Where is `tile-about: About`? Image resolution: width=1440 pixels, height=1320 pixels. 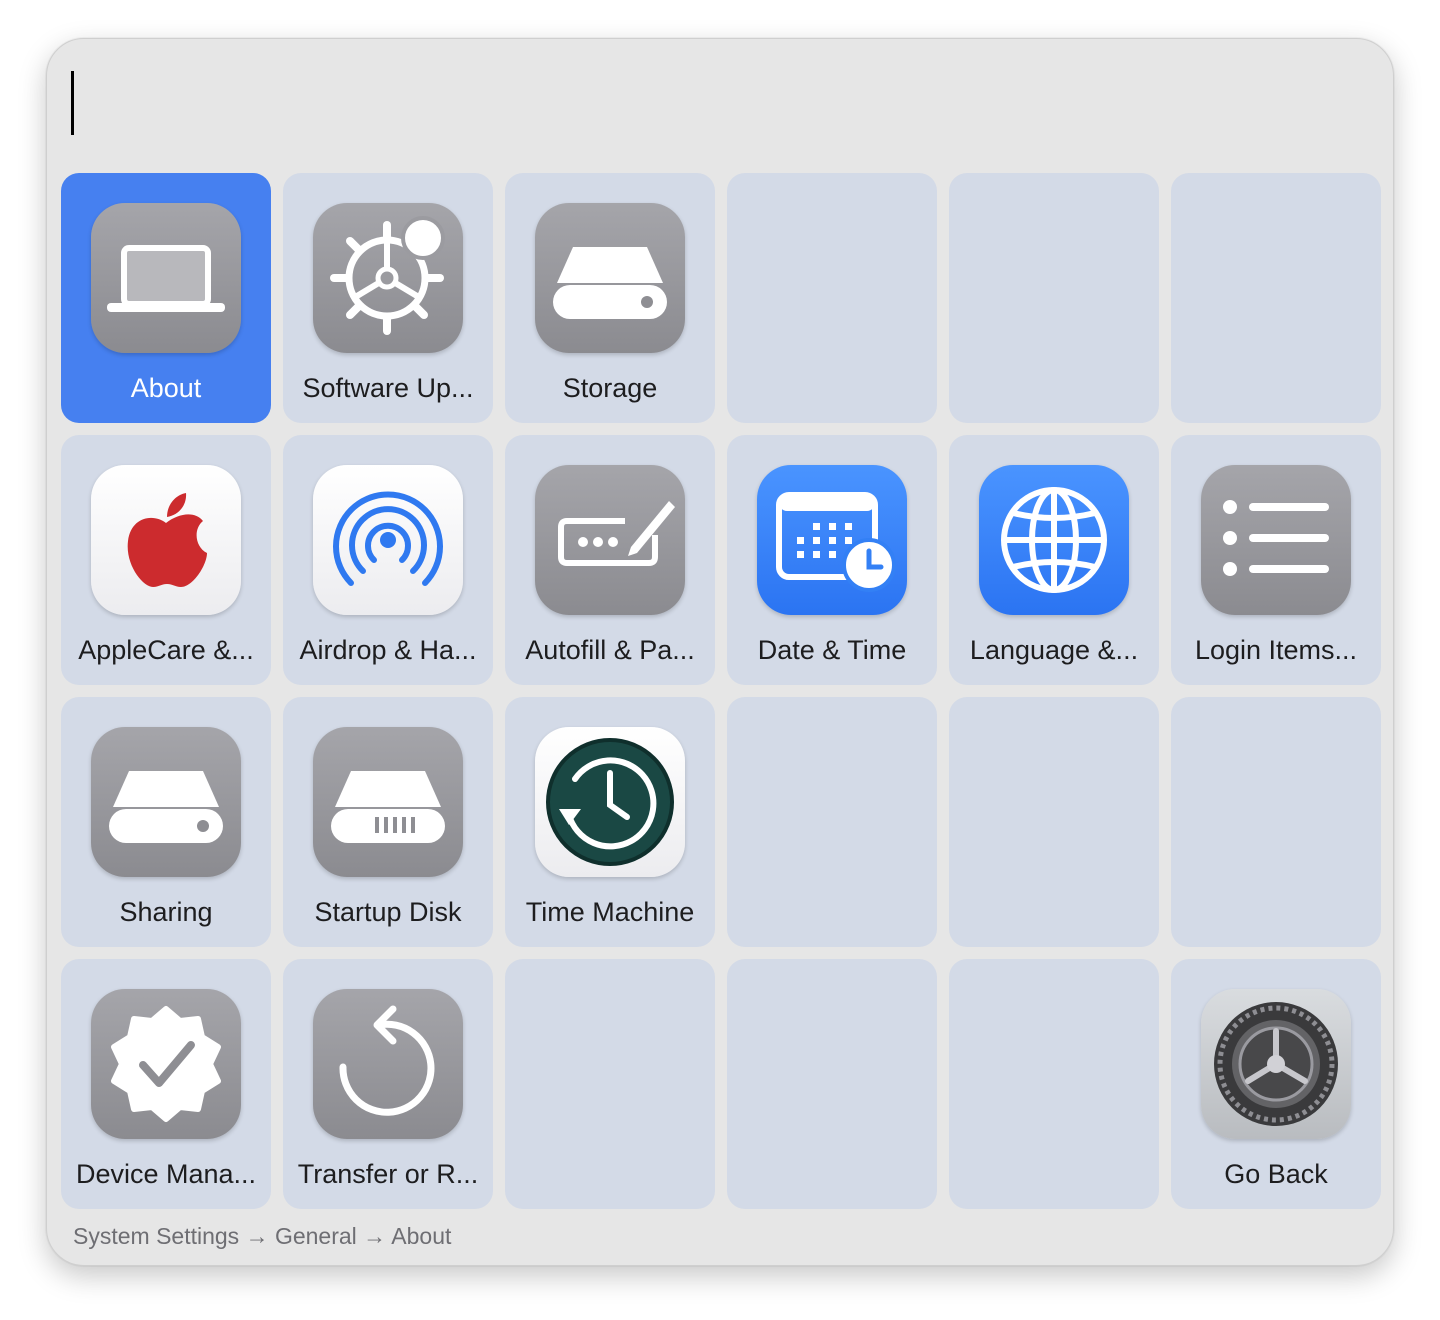
tile-about: About is located at coordinates (166, 298).